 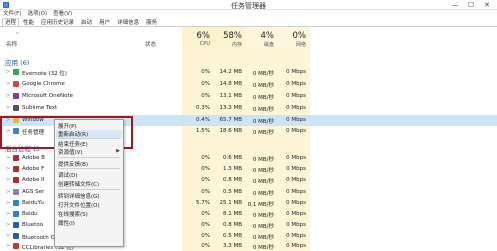 I want to click on menu-item-properties: 属性(I), so click(x=66, y=223).